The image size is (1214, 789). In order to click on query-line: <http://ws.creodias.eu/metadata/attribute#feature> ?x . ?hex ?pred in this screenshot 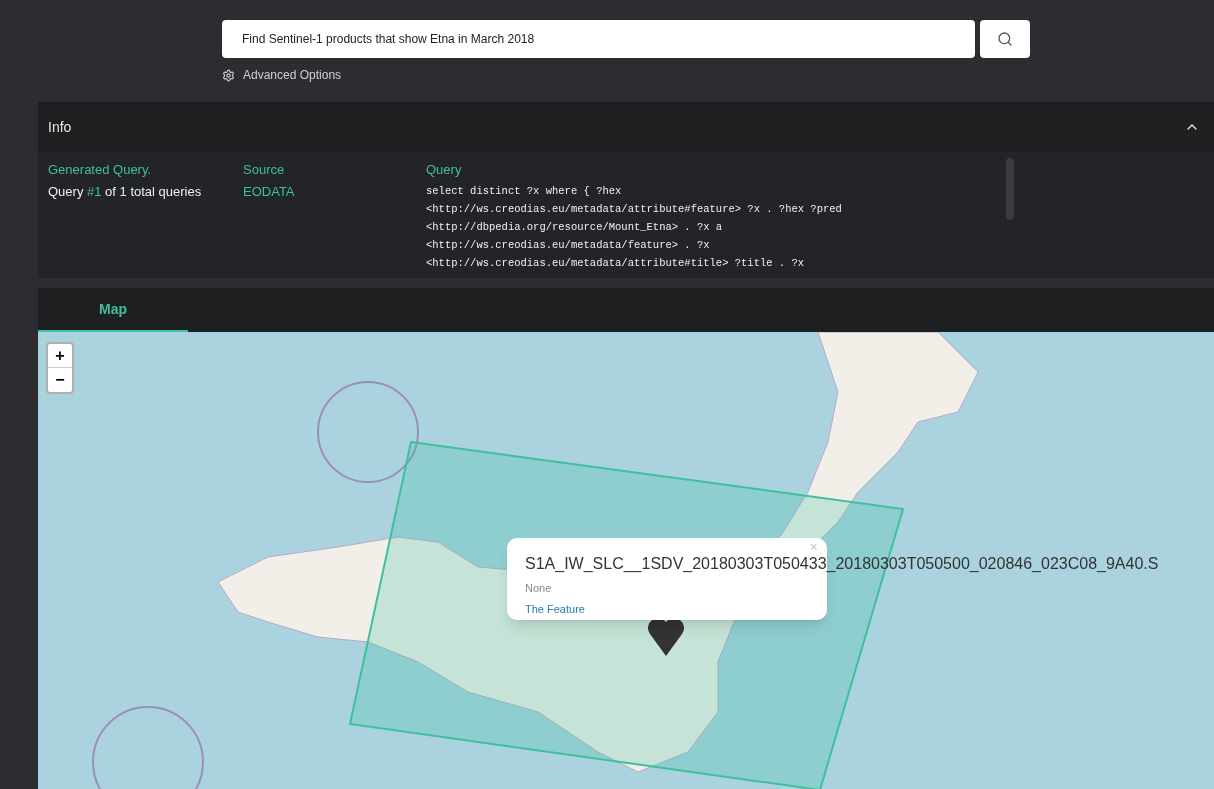, I will do `click(634, 209)`.